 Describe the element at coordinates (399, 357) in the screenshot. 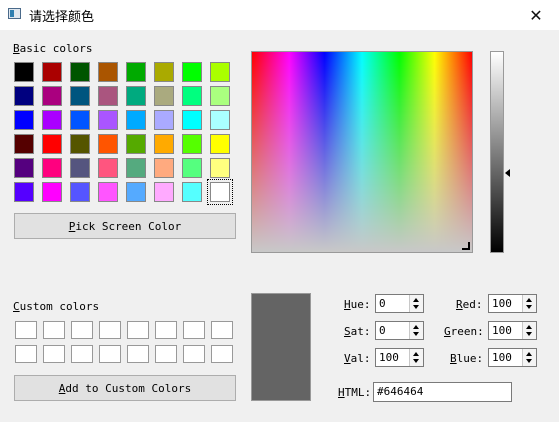

I see `val-spinbox: 100` at that location.